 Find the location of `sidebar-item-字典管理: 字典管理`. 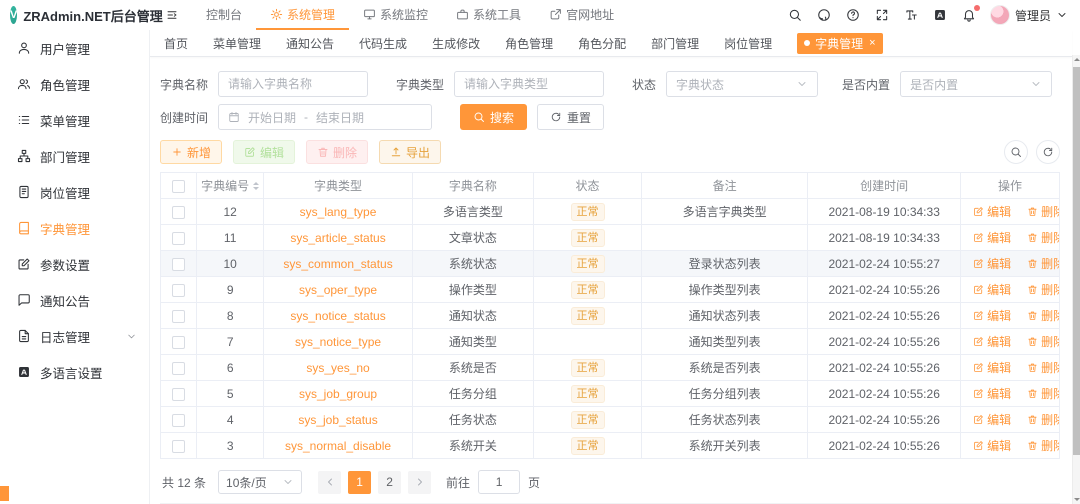

sidebar-item-字典管理: 字典管理 is located at coordinates (74, 228).